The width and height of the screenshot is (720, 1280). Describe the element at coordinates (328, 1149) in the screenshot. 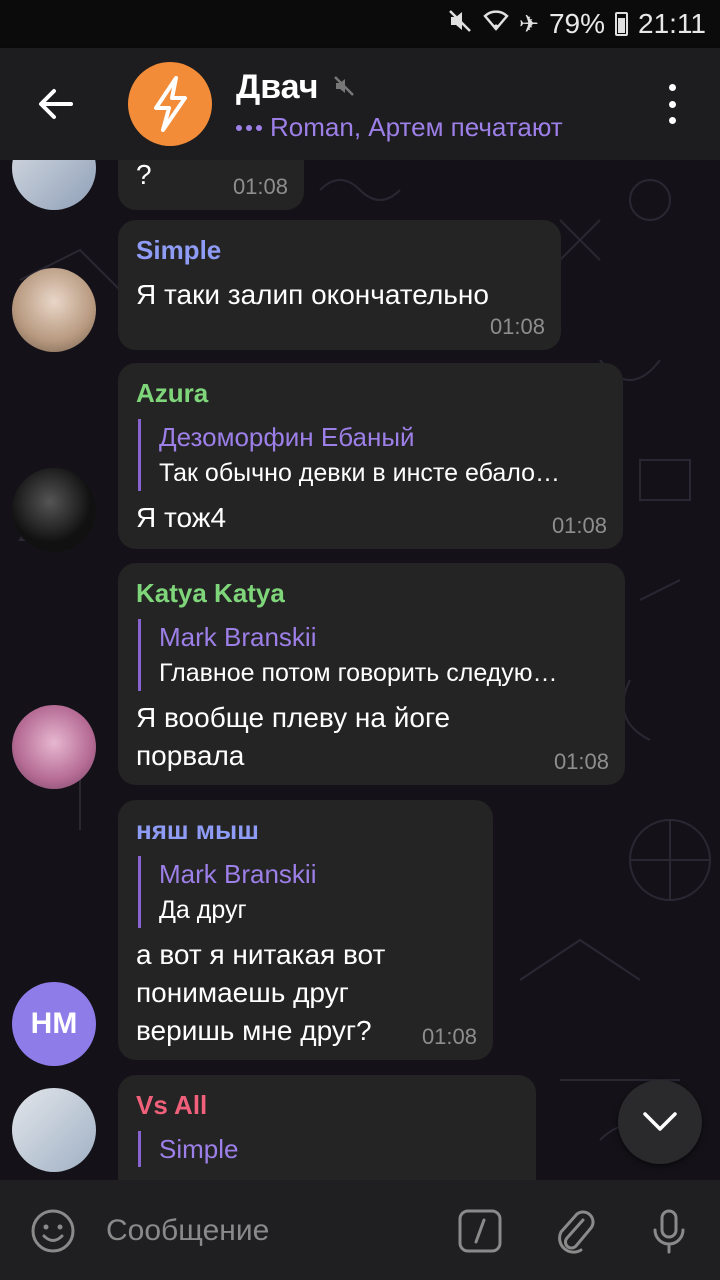

I see `reply-quote: Simple` at that location.